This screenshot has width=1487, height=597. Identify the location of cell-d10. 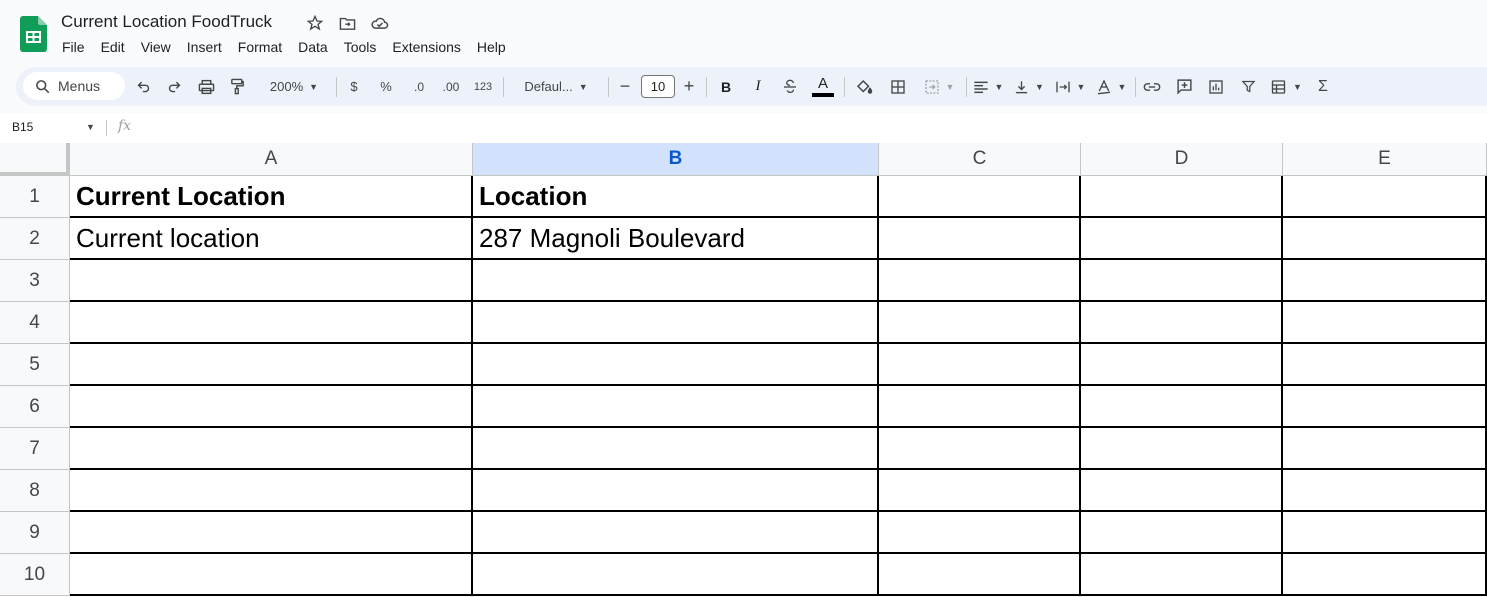
(1182, 575).